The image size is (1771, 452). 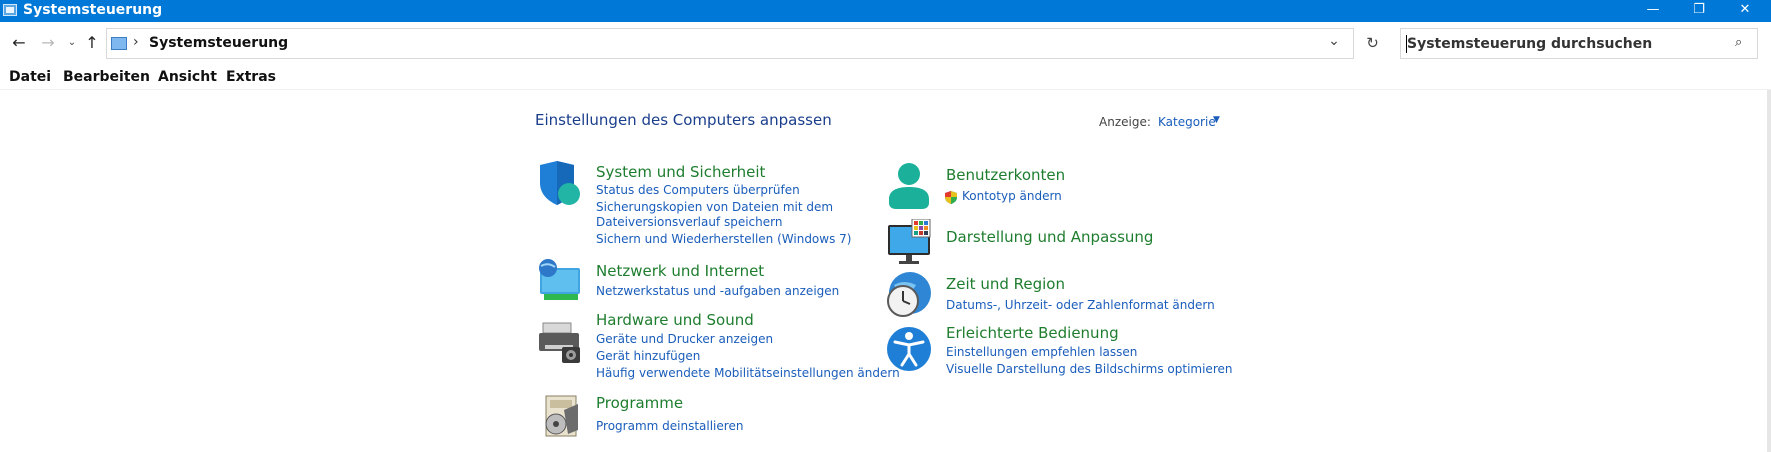 I want to click on search-box: ⌕, so click(x=1579, y=43).